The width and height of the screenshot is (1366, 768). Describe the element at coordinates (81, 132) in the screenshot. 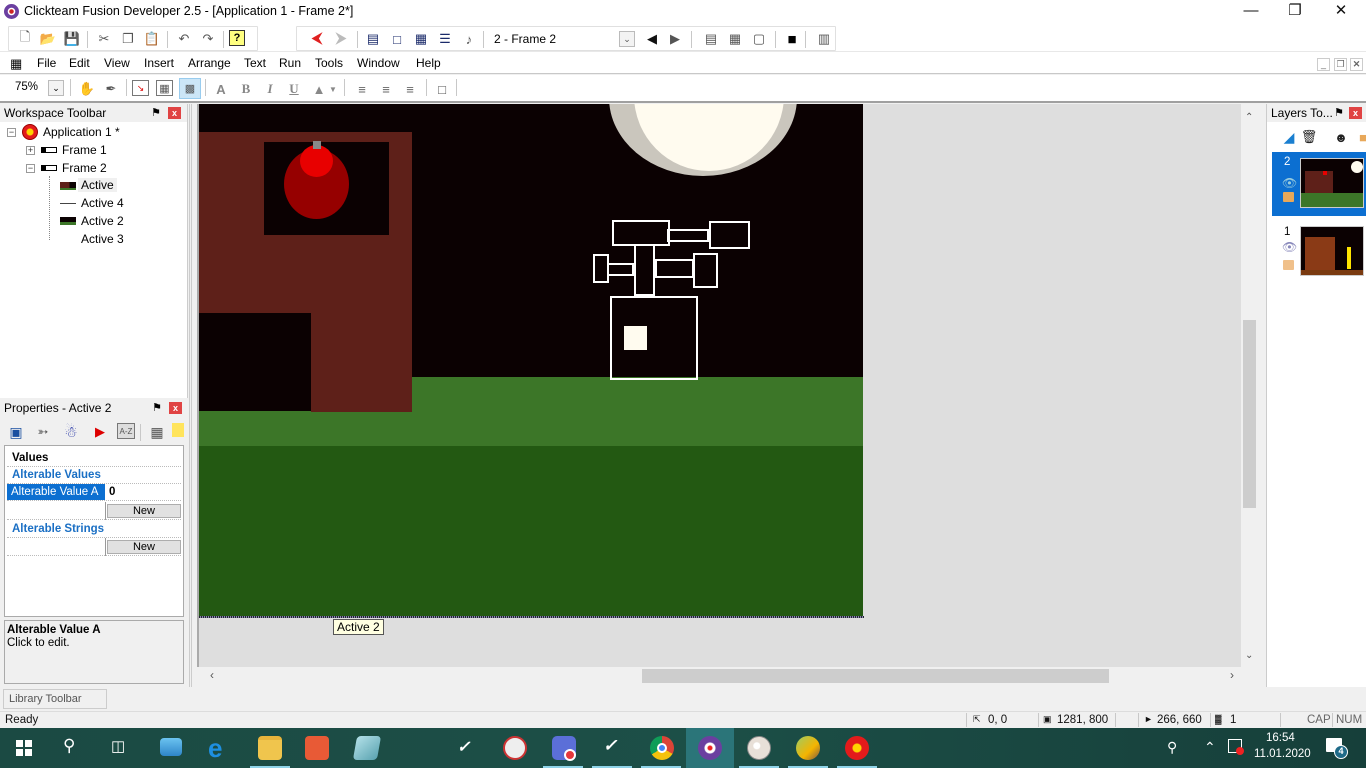

I see `tree-item-application: Application 1 *` at that location.